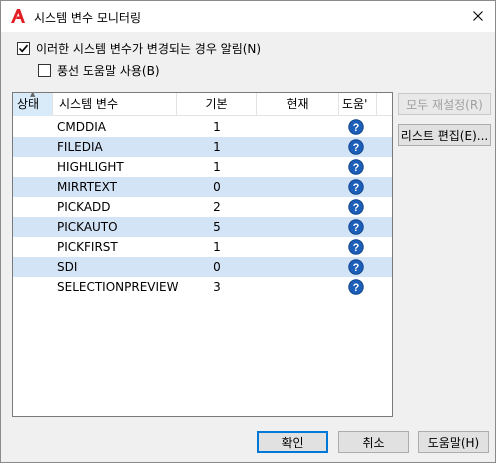  I want to click on autocad-logo-icon, so click(18, 16).